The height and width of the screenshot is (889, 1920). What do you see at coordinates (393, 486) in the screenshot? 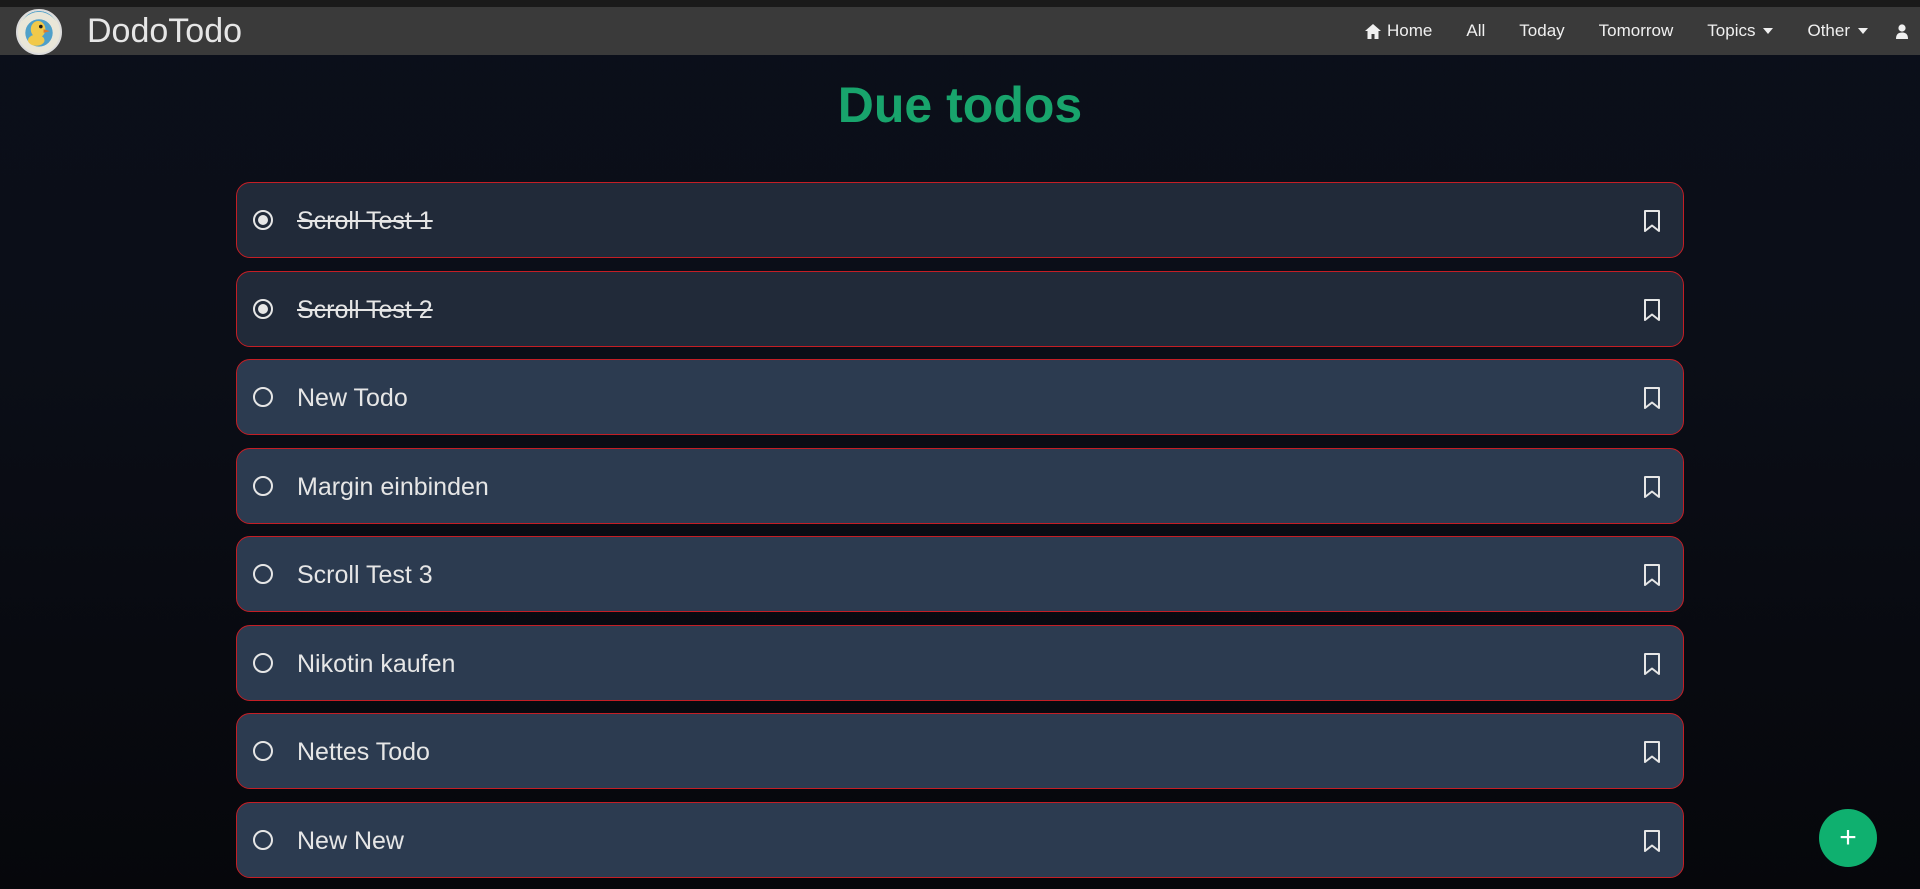
I see `todo-label: Margin einbinden` at bounding box center [393, 486].